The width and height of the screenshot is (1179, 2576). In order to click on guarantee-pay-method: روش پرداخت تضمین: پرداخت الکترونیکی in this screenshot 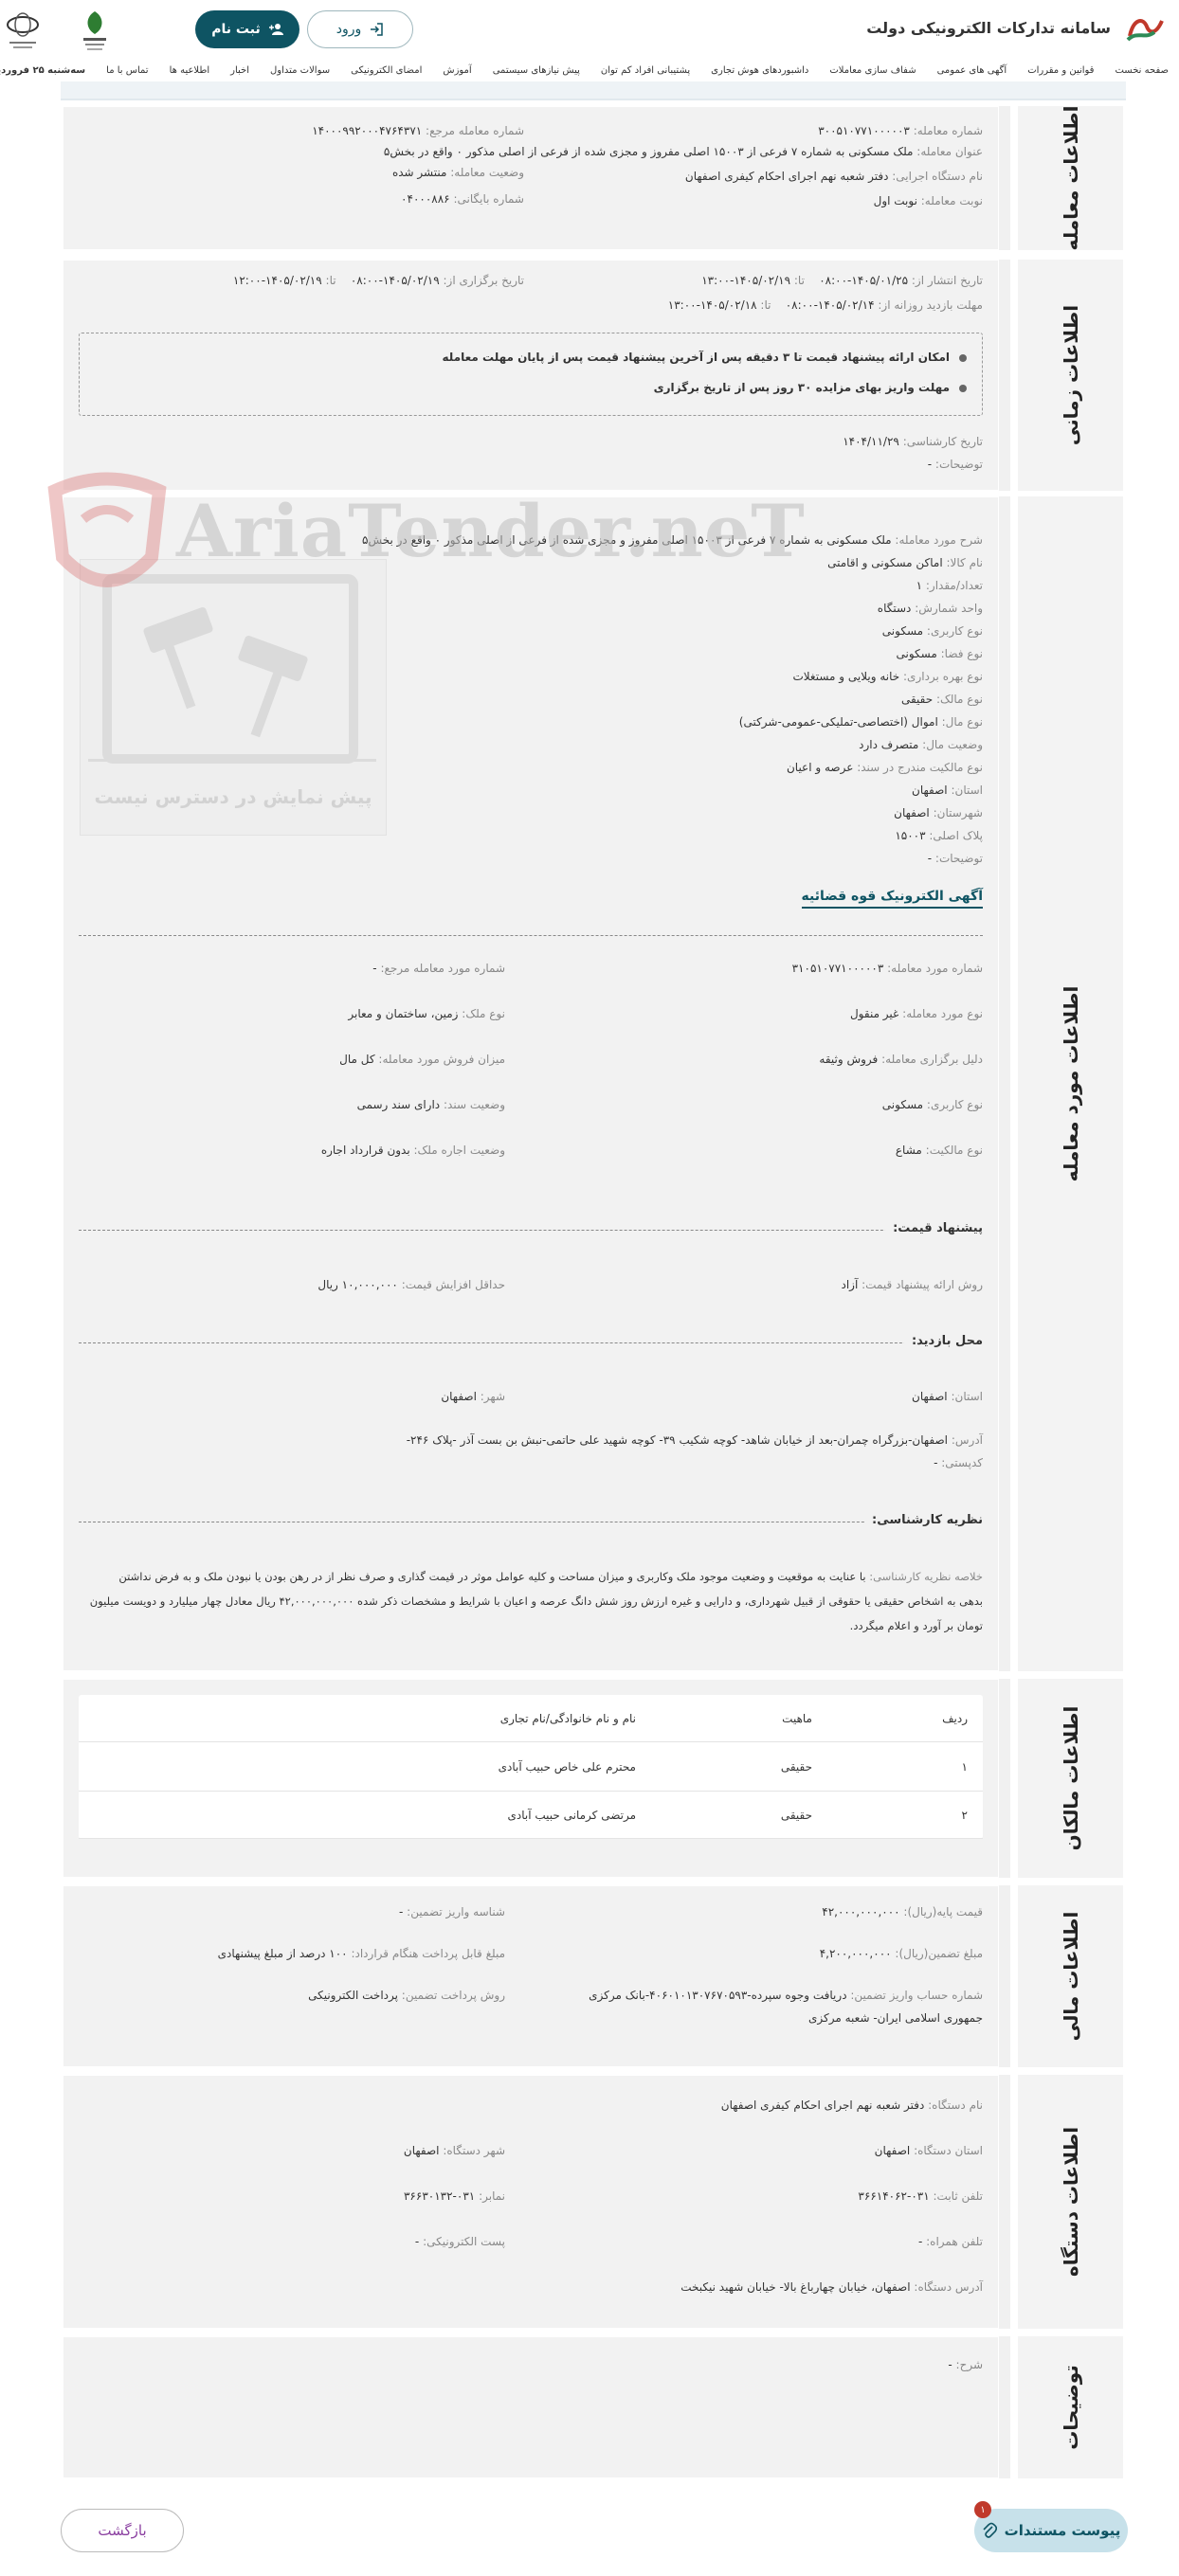, I will do `click(407, 1995)`.